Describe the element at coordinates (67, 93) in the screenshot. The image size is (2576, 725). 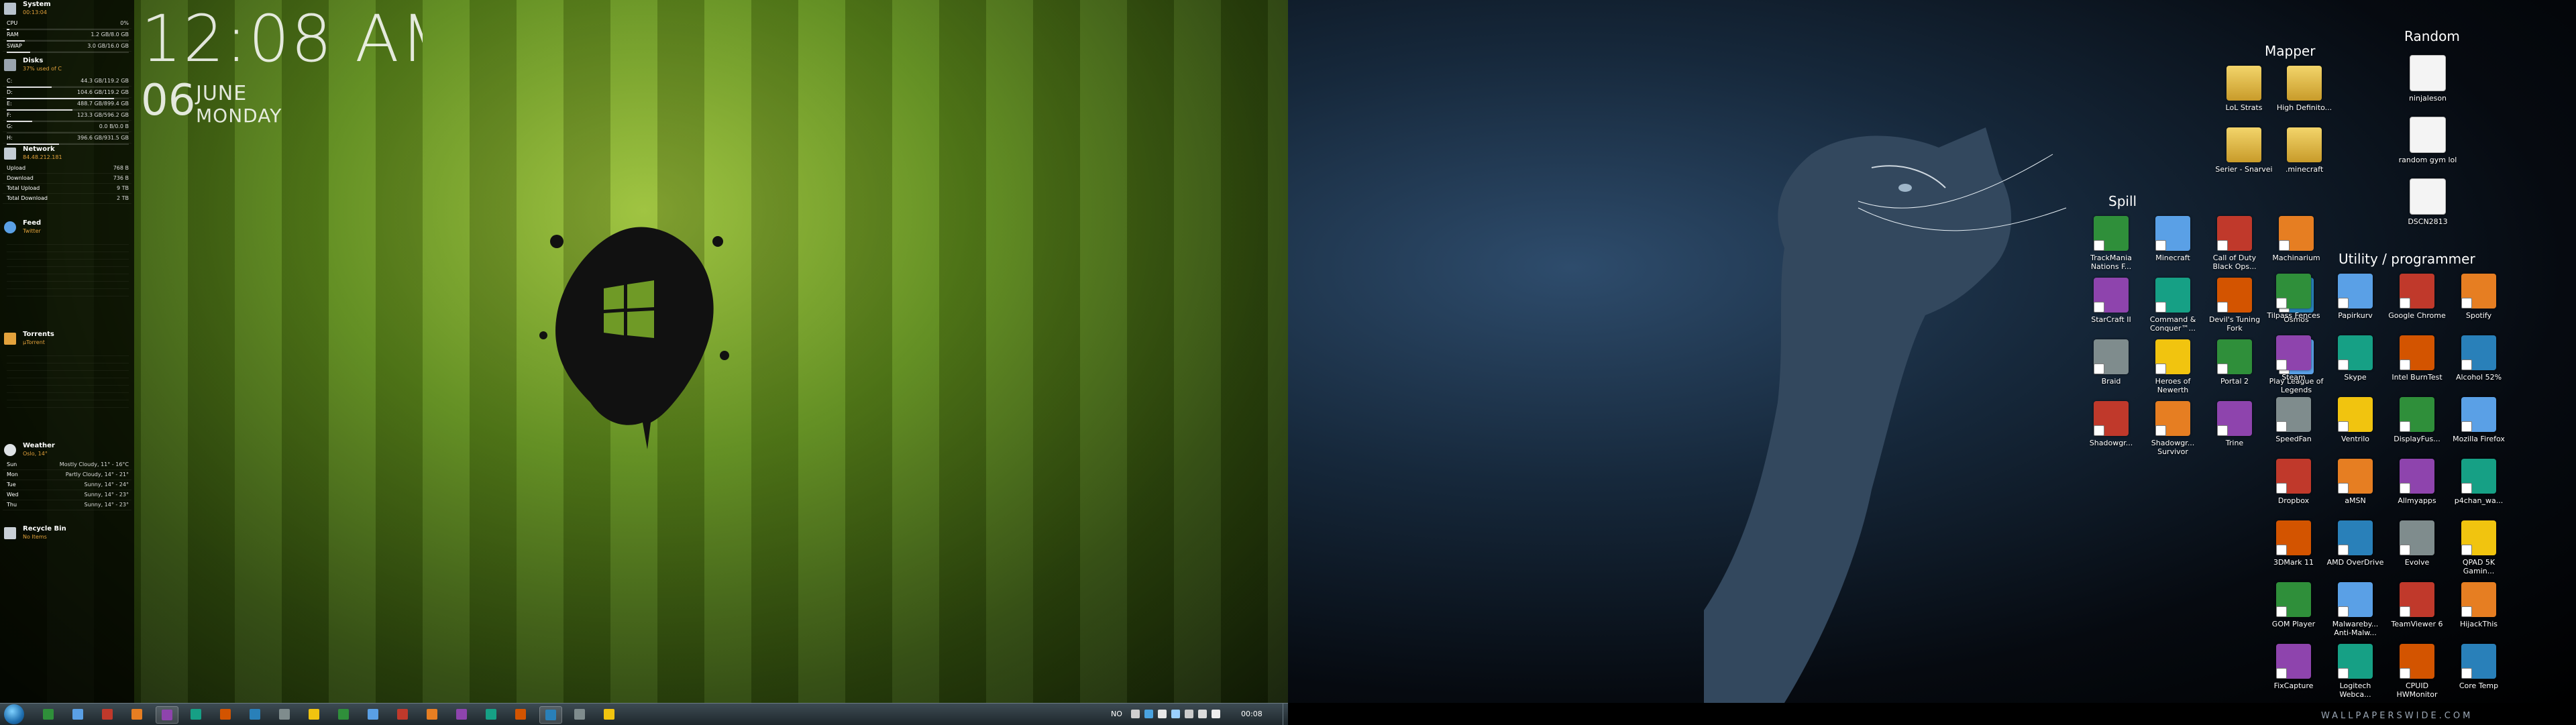
I see `stat-row: D: 104.6 GB/119.2 GB` at that location.